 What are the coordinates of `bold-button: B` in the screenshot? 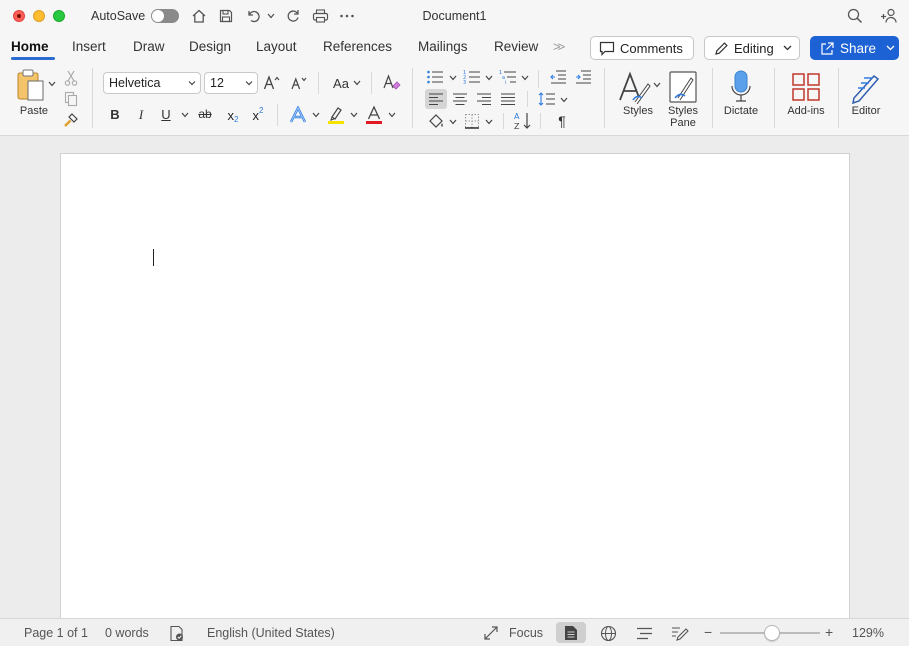 It's located at (115, 114).